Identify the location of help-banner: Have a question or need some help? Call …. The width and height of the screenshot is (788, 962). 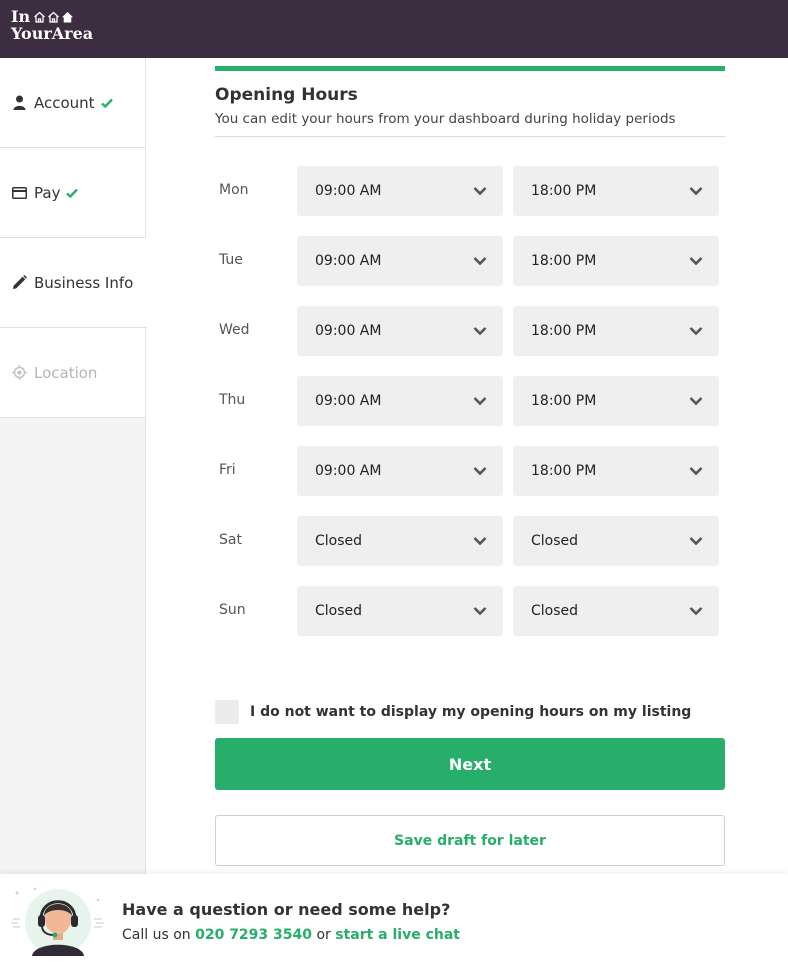
(394, 918).